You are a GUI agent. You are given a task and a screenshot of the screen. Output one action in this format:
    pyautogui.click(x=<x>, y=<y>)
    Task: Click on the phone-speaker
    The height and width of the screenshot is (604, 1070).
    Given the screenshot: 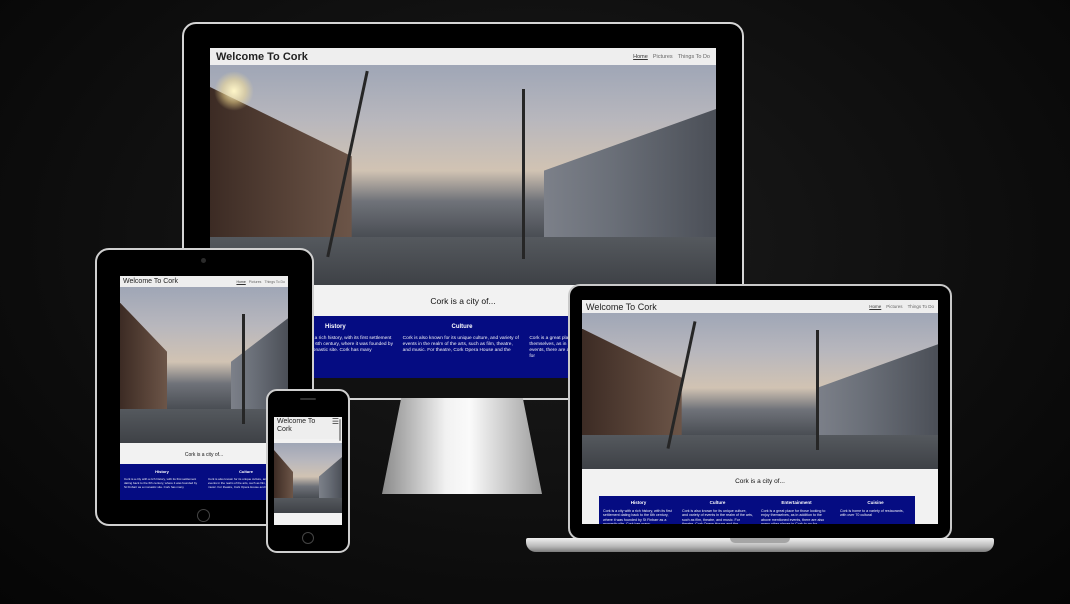 What is the action you would take?
    pyautogui.click(x=308, y=399)
    